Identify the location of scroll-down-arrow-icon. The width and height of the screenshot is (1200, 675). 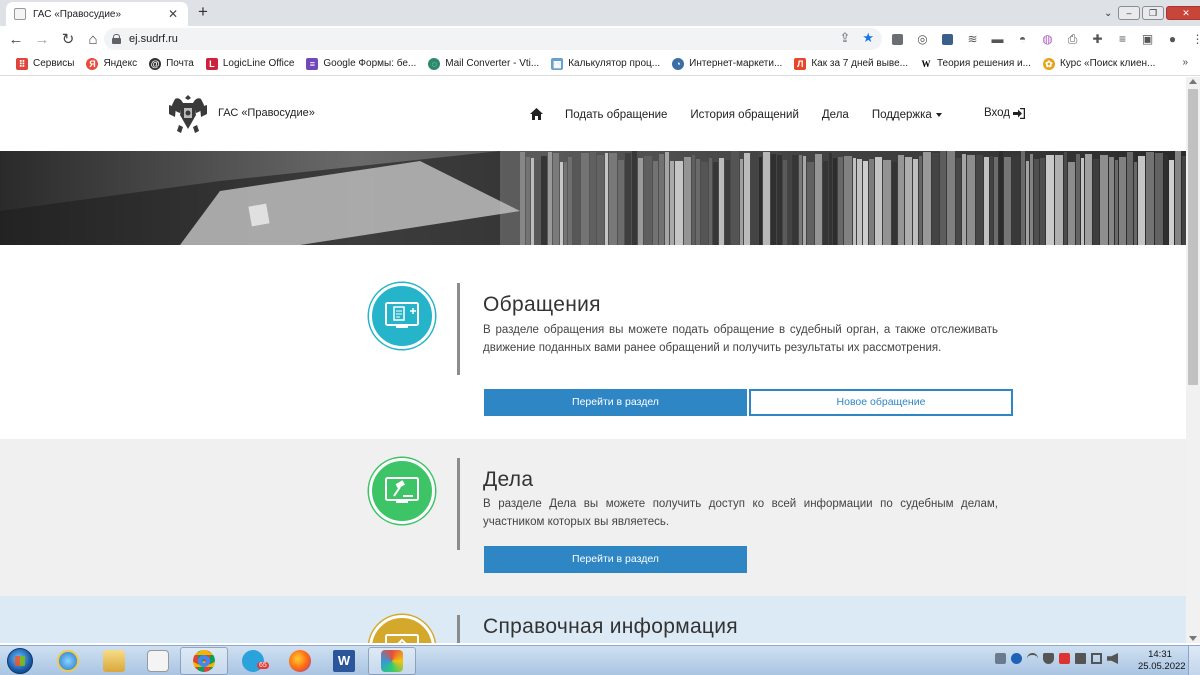
(1193, 638).